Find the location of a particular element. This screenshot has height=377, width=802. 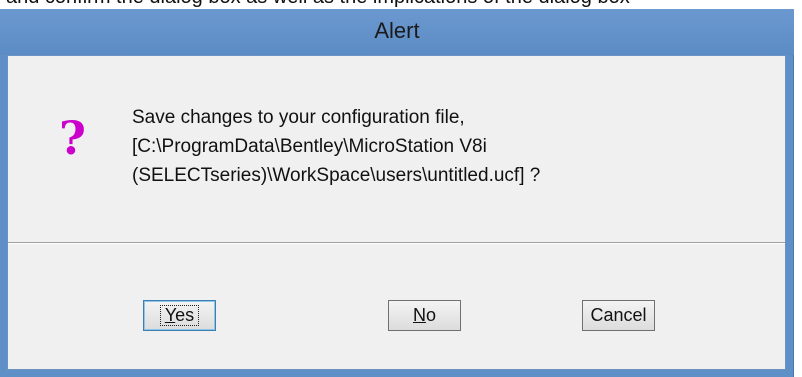

no-button: No is located at coordinates (424, 315).